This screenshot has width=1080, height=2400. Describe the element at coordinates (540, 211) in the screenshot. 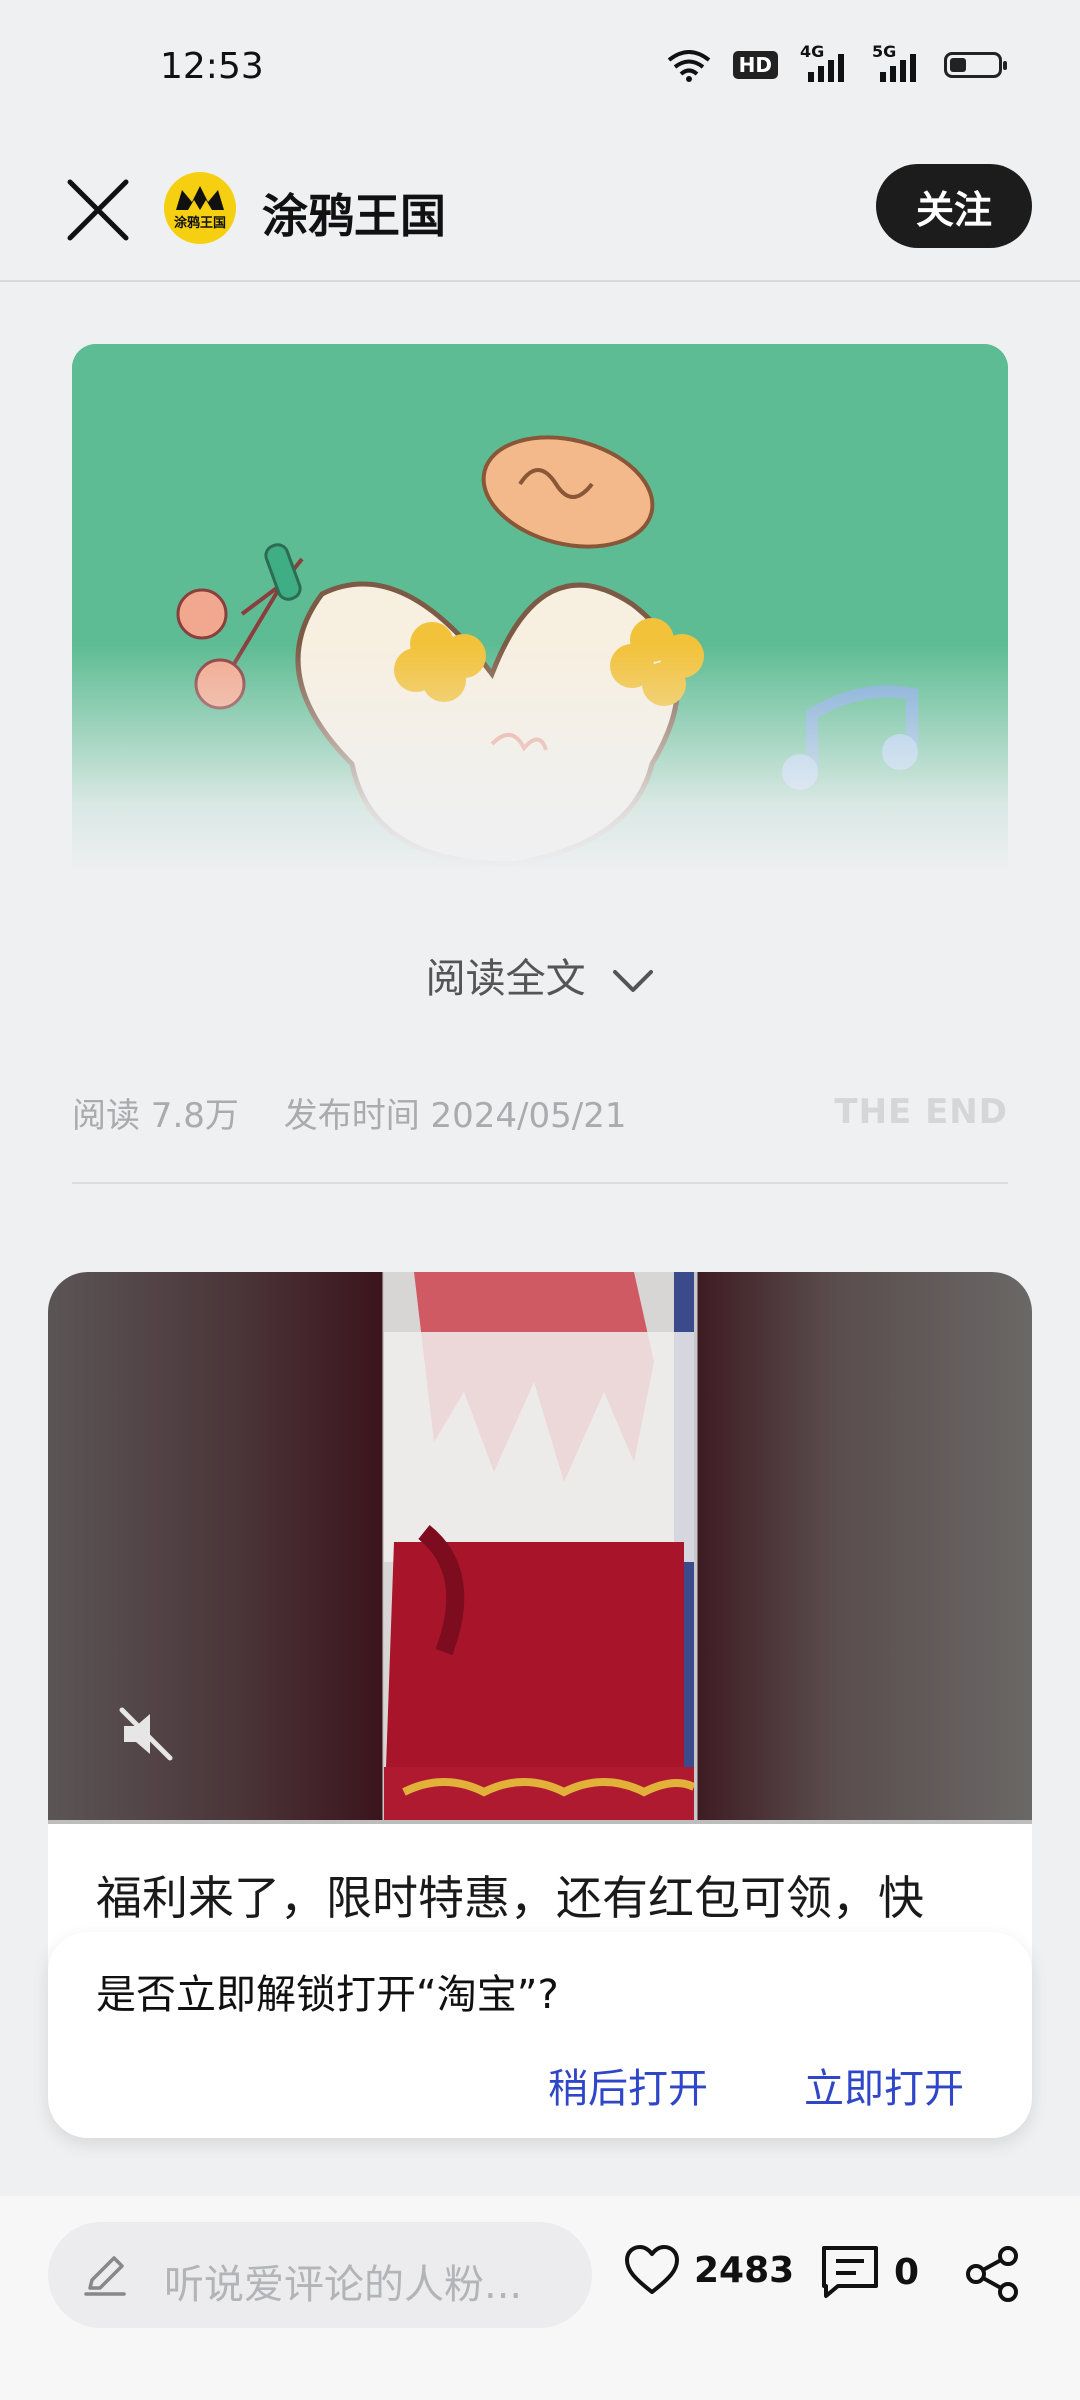

I see `article-header: 涂鸦王国 涂鸦王国 关注` at that location.